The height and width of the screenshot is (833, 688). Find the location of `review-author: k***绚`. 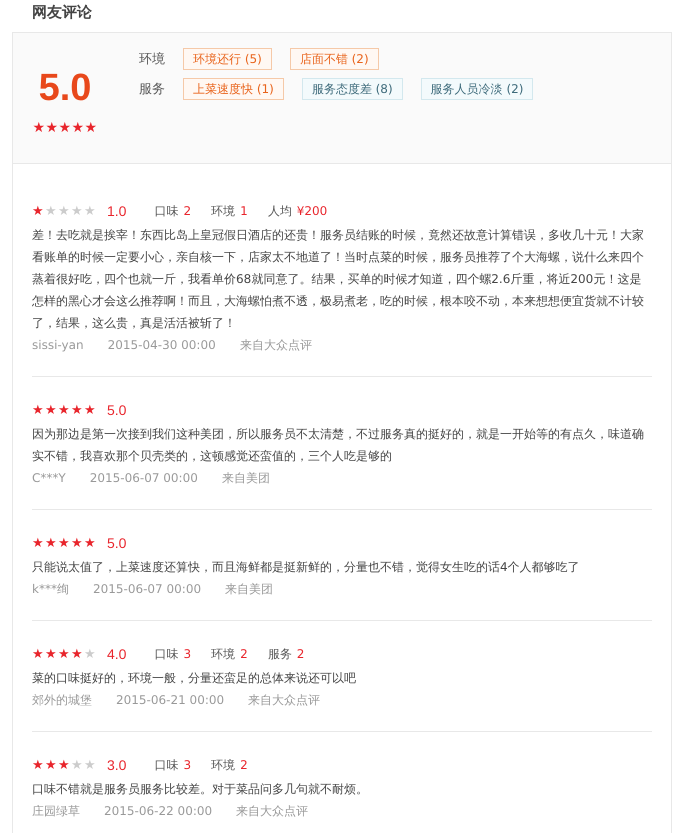

review-author: k***绚 is located at coordinates (50, 589).